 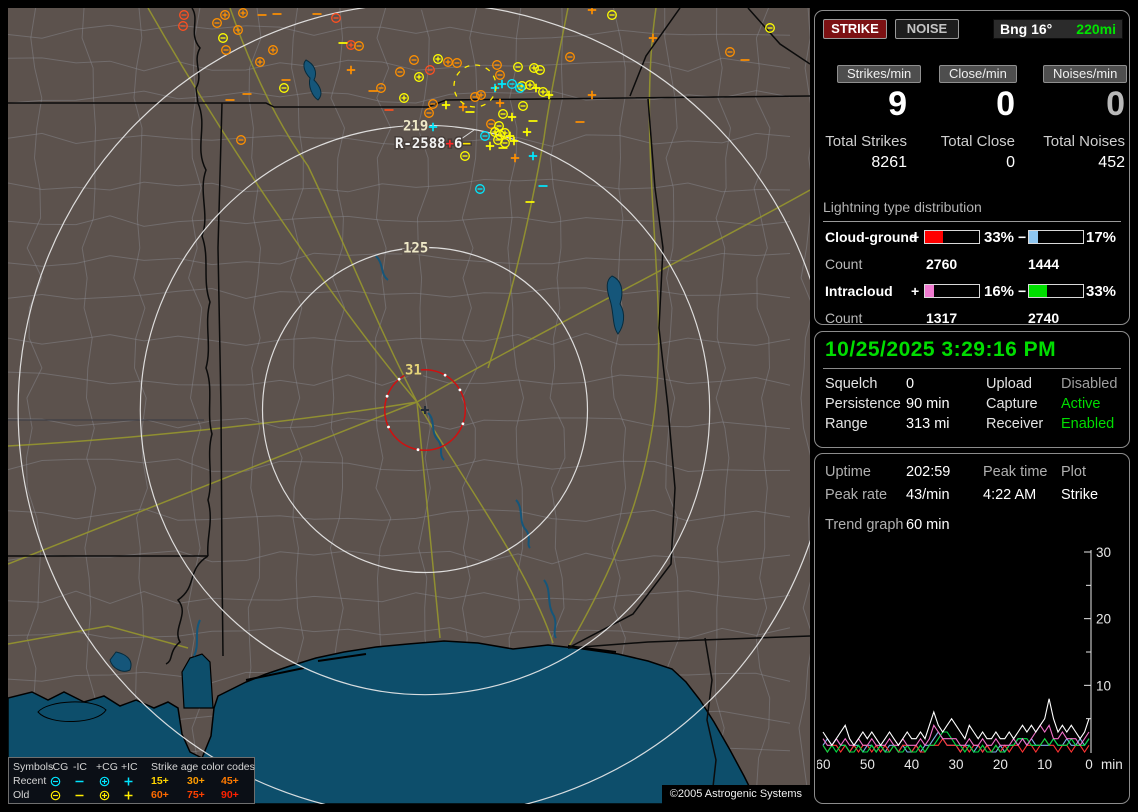 I want to click on trend-graph-chart: 10 20 30 60 50 40 30 20 10 0 min, so click(x=970, y=658).